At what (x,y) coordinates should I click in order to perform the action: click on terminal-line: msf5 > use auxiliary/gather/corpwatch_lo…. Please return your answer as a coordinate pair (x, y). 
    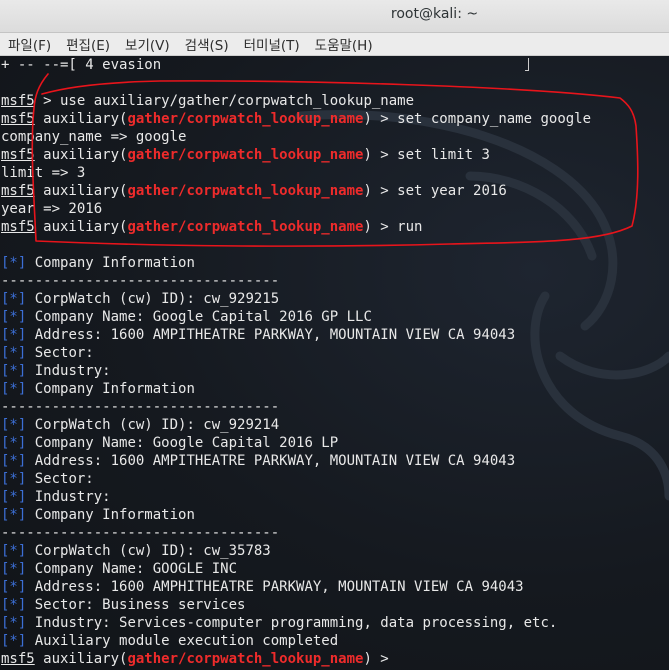
    Looking at the image, I should click on (296, 101).